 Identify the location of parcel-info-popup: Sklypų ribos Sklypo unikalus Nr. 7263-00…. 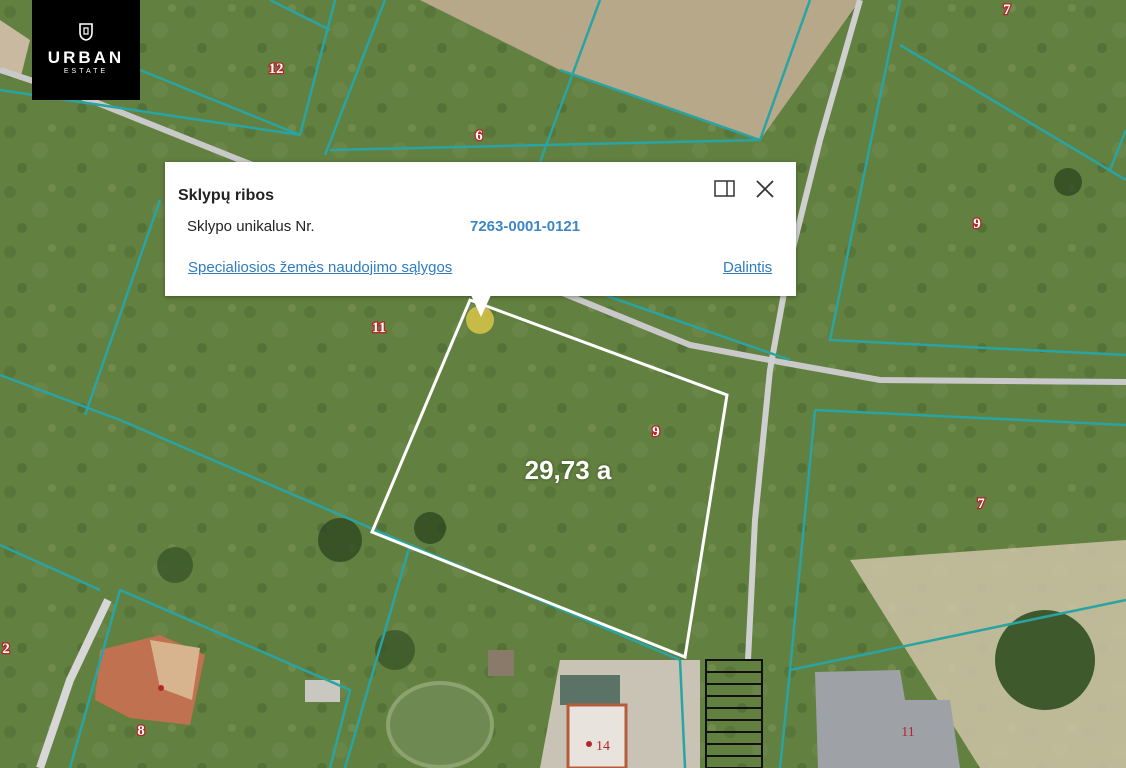
(480, 229).